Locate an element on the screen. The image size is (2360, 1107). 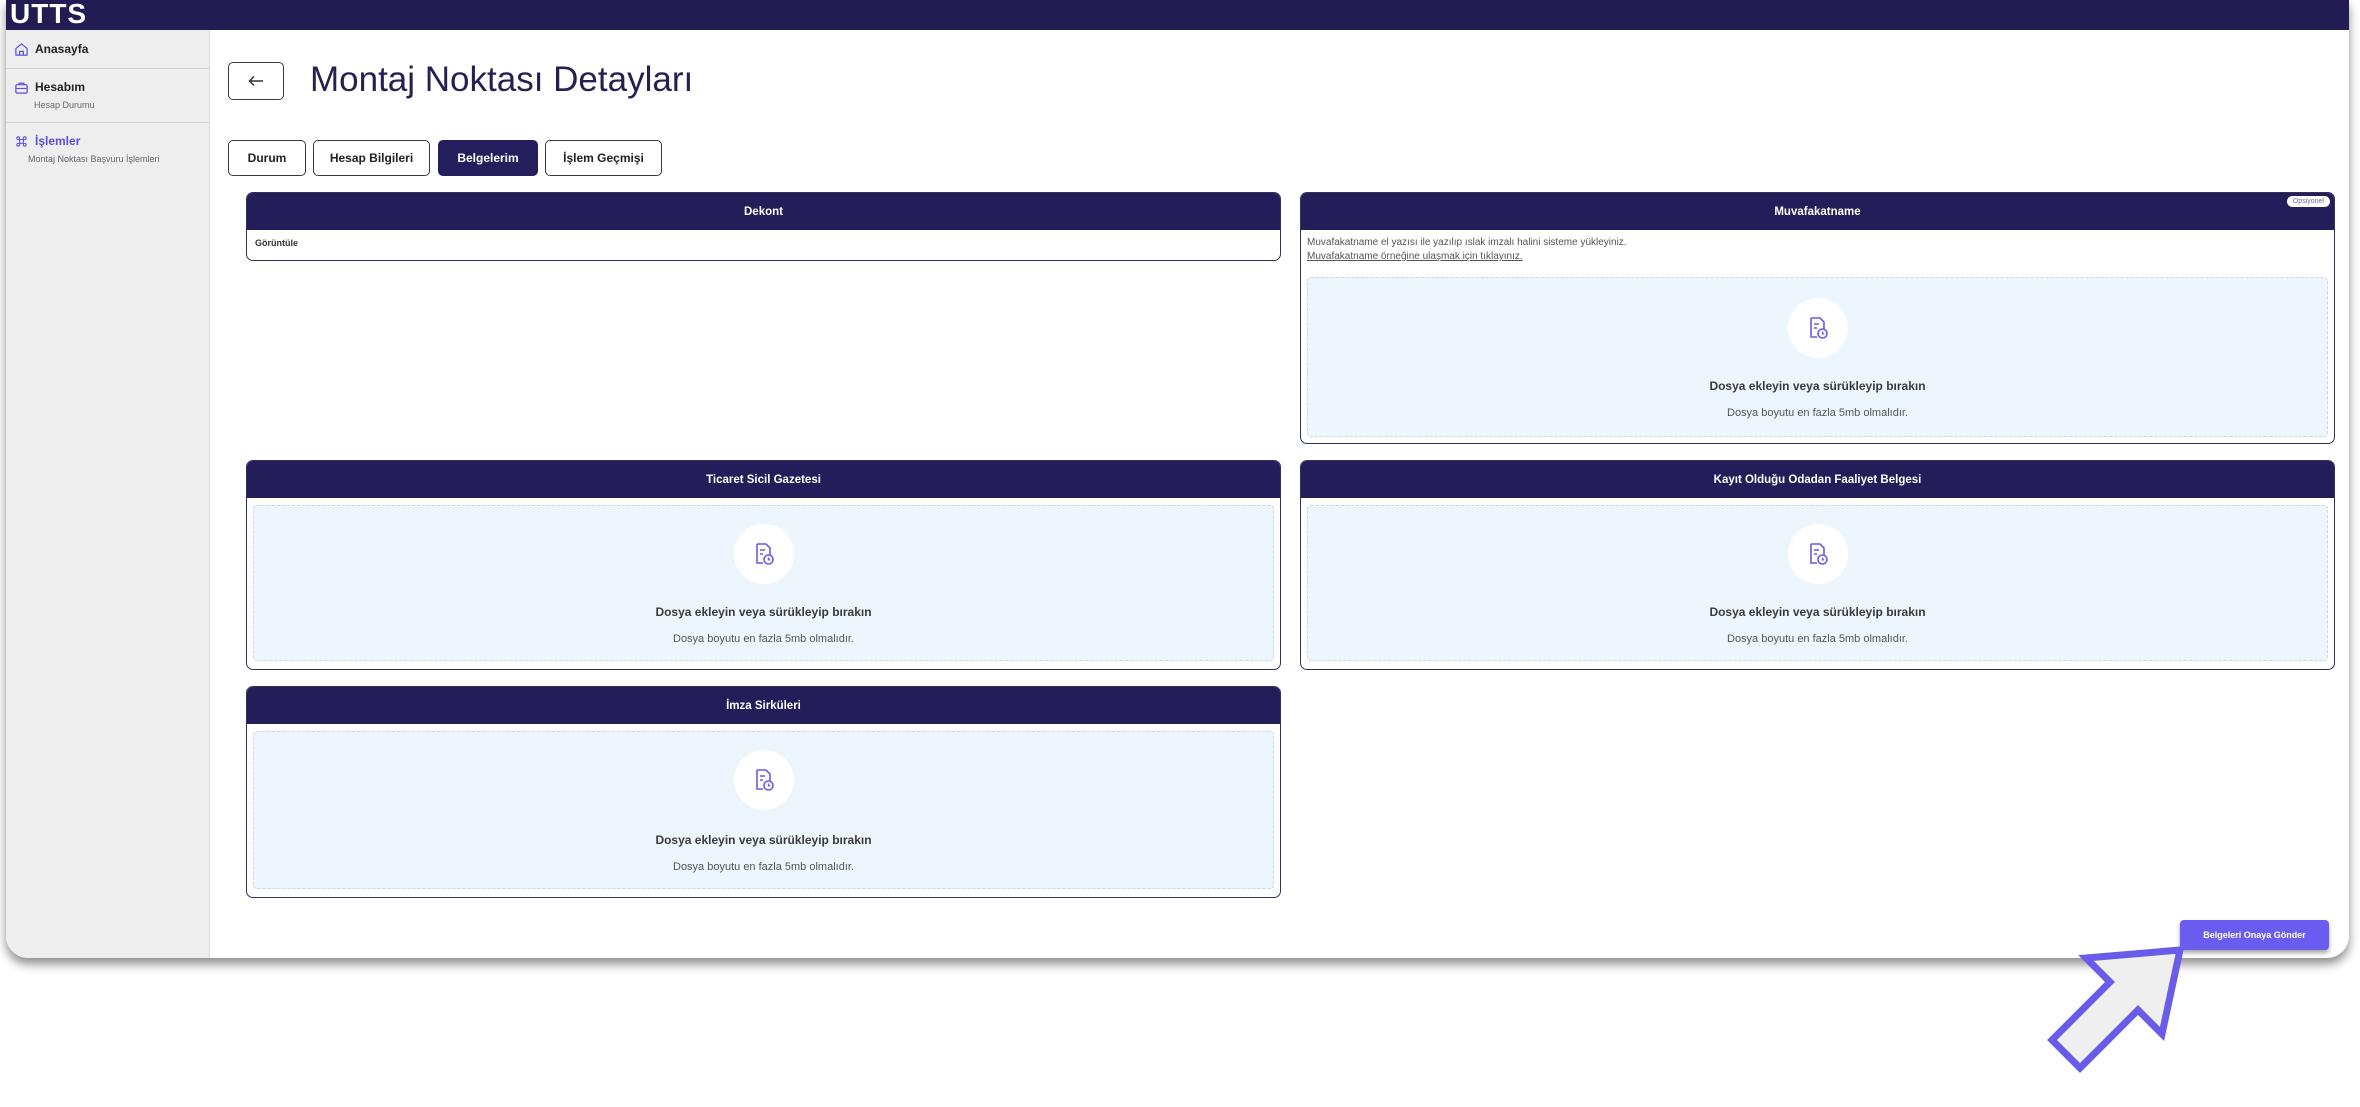
view-document-link: Görüntüle is located at coordinates (763, 239).